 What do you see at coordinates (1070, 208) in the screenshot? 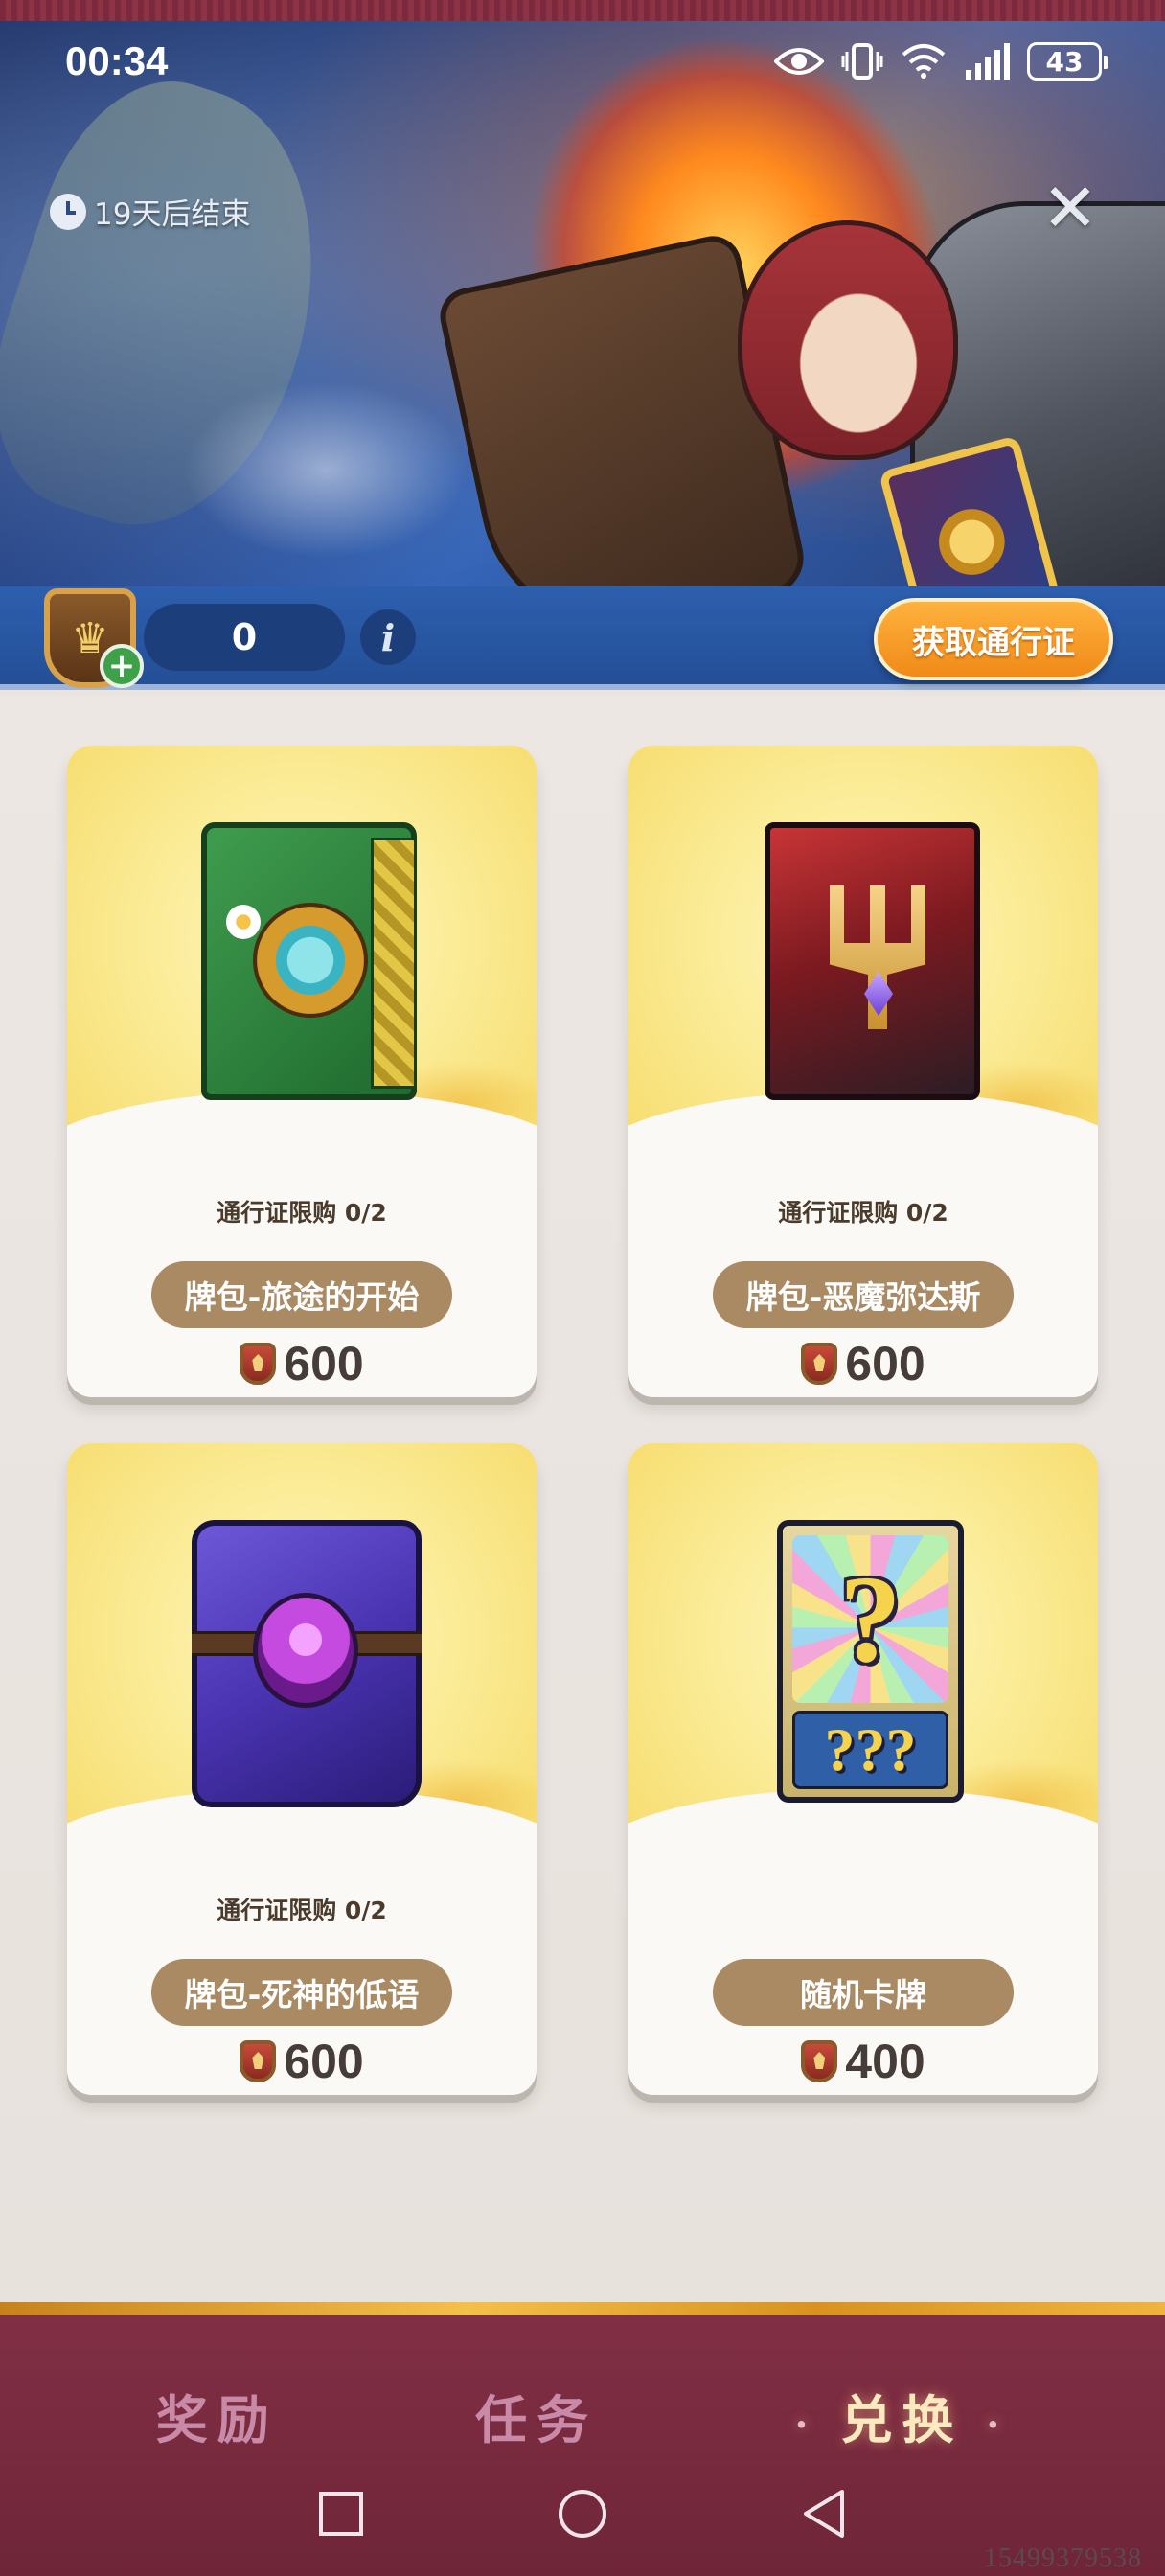
I see `close-button: ✕` at bounding box center [1070, 208].